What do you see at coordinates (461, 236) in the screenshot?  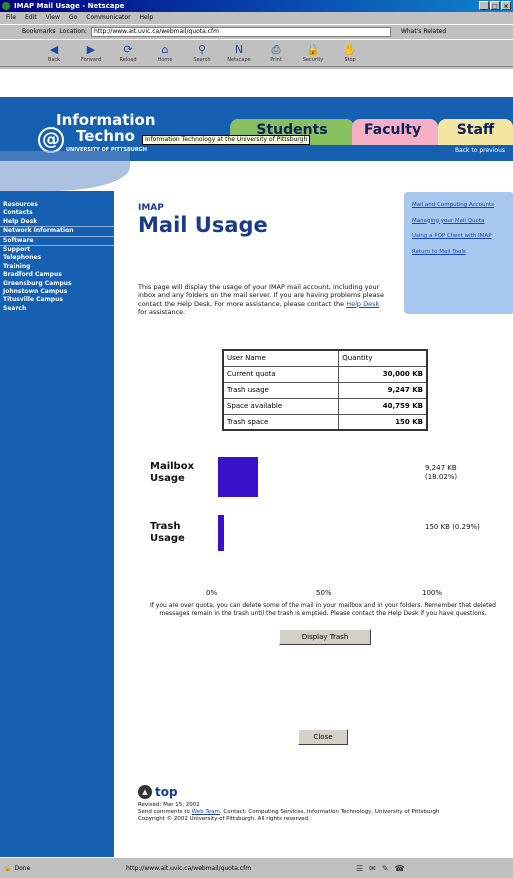 I see `related-link: Using a POP Client with IMAP` at bounding box center [461, 236].